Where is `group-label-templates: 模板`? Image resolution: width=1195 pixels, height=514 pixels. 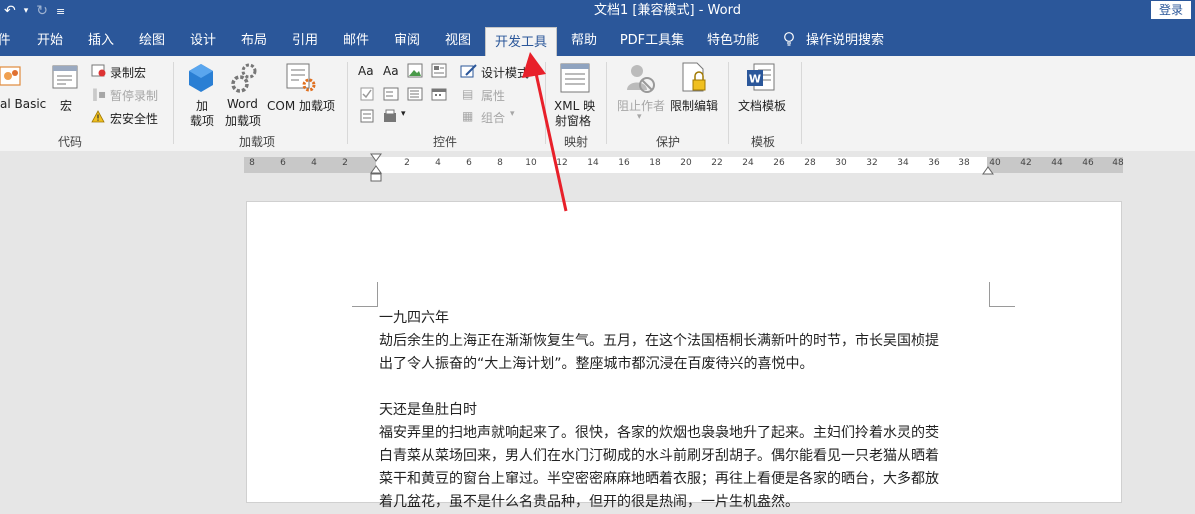 group-label-templates: 模板 is located at coordinates (762, 142).